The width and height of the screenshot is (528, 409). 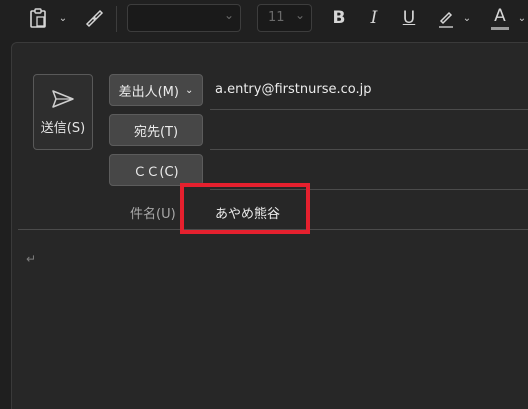 I want to click on clipboard-icon, so click(x=38, y=18).